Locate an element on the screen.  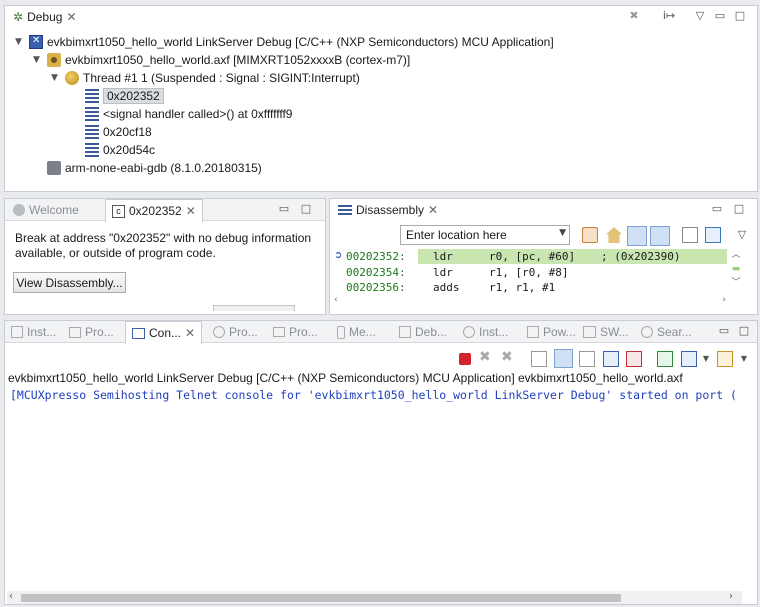
disassembly-line: 00202352: ldr r0, [pc, #60] ; (0x202390) is located at coordinates (538, 257).